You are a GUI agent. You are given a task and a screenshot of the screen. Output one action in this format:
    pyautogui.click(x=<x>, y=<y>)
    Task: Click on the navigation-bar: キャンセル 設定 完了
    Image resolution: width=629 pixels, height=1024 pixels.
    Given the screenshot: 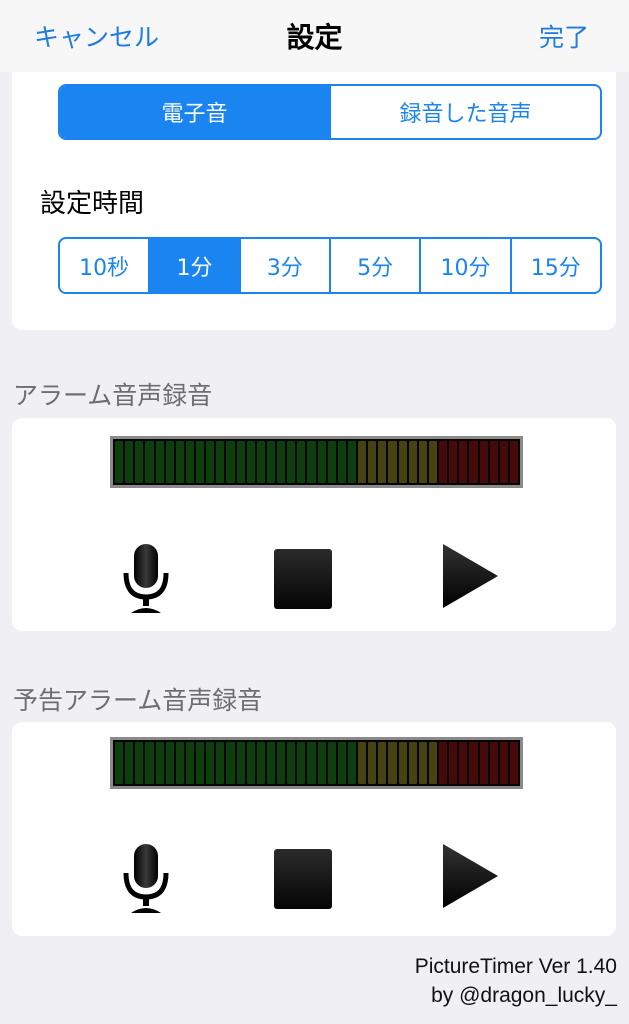 What is the action you would take?
    pyautogui.click(x=314, y=36)
    